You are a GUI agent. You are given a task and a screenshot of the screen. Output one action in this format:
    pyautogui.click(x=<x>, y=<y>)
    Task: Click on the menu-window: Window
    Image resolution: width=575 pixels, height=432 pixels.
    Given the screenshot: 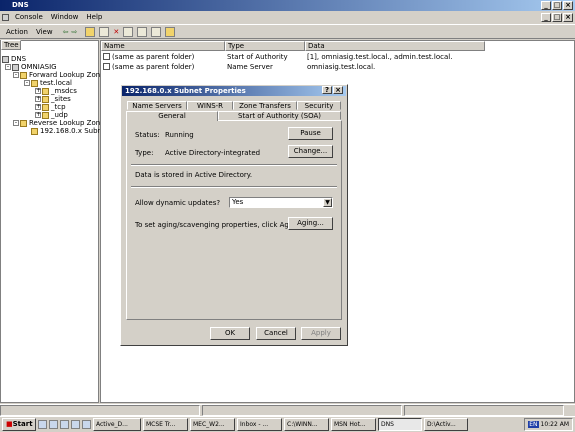 What is the action you would take?
    pyautogui.click(x=65, y=17)
    